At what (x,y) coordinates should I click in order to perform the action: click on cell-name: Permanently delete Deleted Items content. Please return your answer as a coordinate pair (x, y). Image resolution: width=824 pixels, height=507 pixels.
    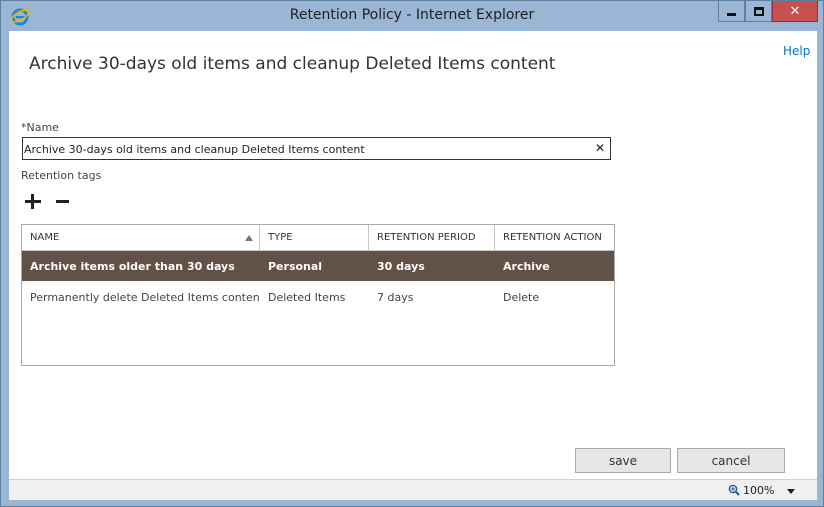
    Looking at the image, I should click on (145, 297).